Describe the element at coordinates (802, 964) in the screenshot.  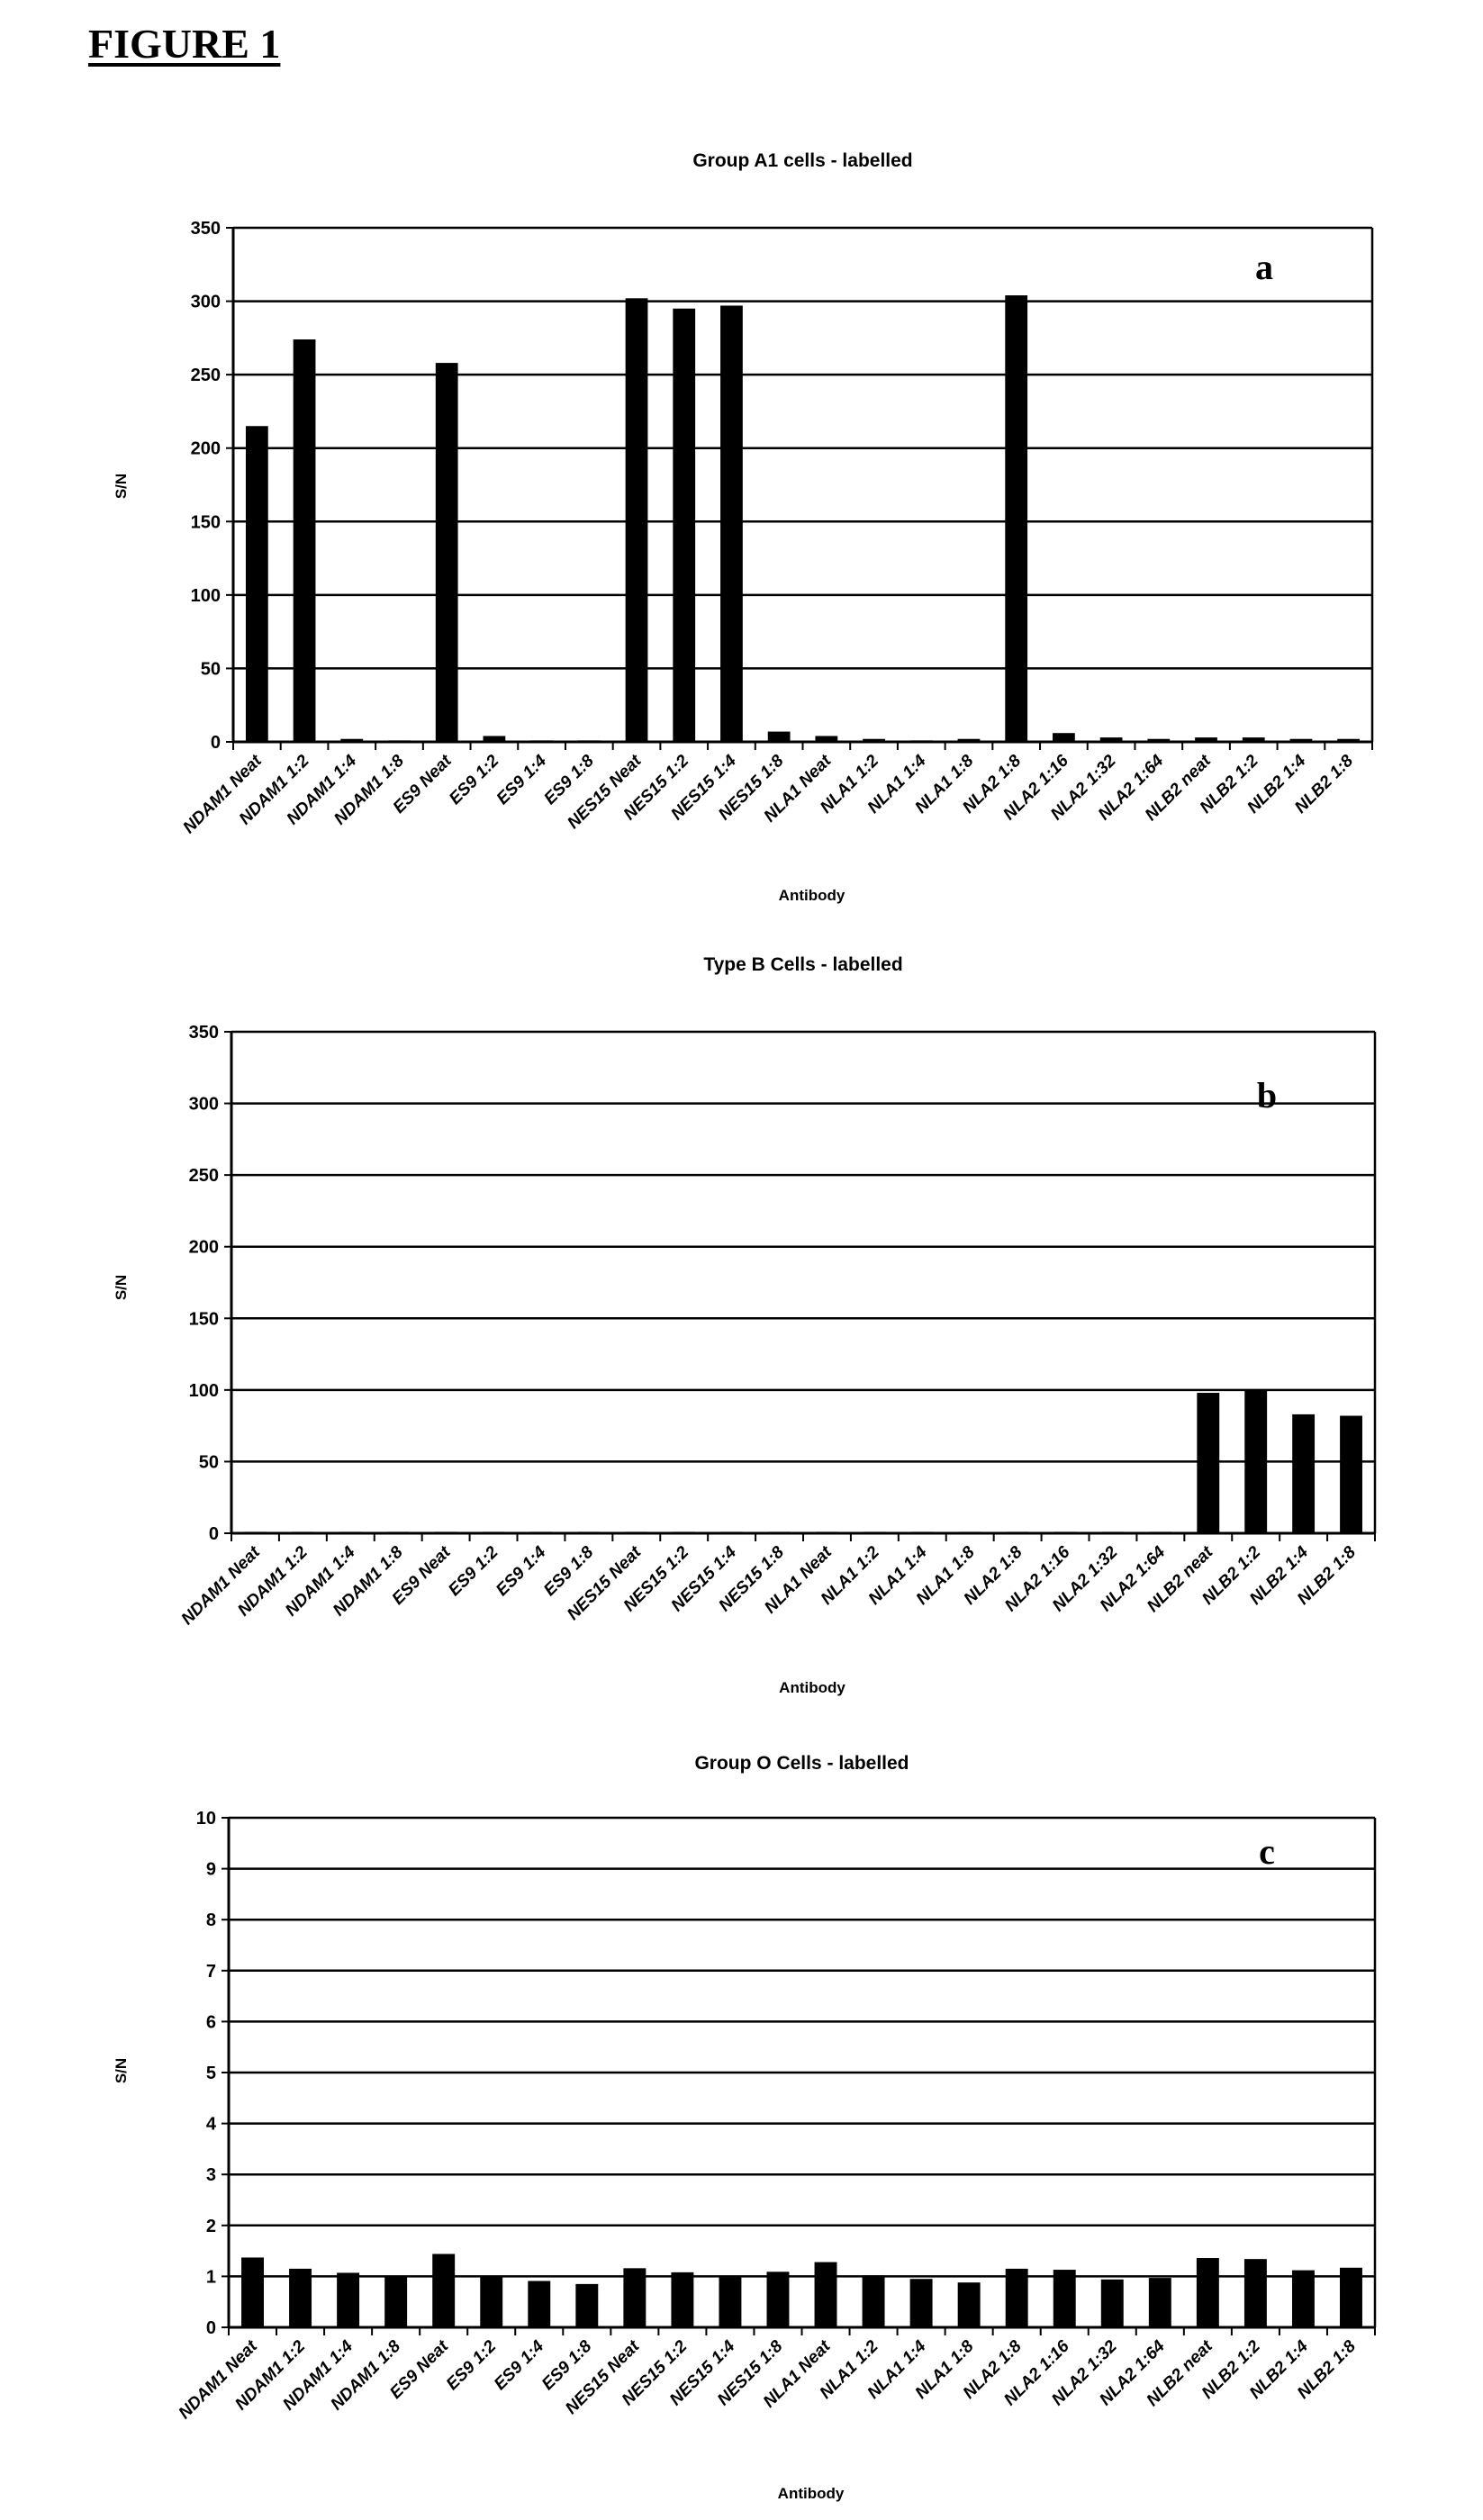
I see `chart-title: Type B Cells - labelled` at that location.